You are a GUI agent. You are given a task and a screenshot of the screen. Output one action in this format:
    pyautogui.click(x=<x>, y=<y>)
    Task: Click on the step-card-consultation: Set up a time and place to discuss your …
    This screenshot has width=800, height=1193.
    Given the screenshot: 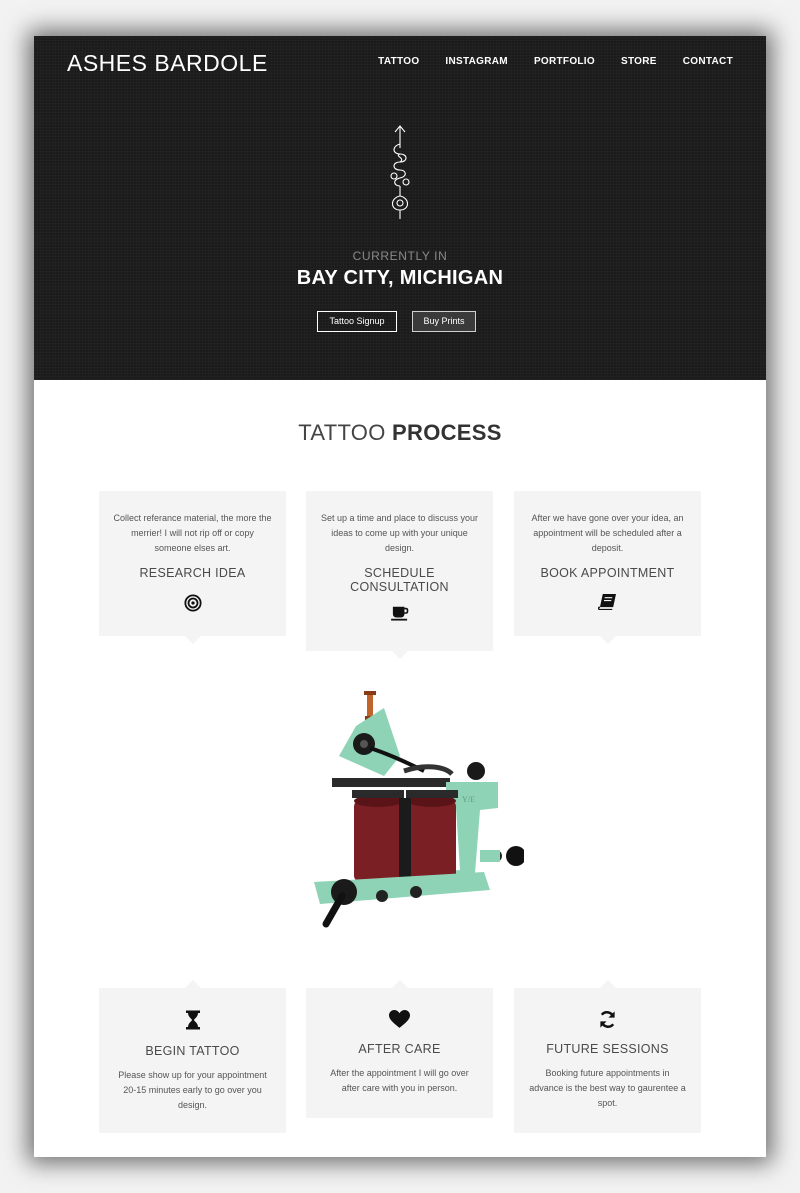 What is the action you would take?
    pyautogui.click(x=399, y=575)
    